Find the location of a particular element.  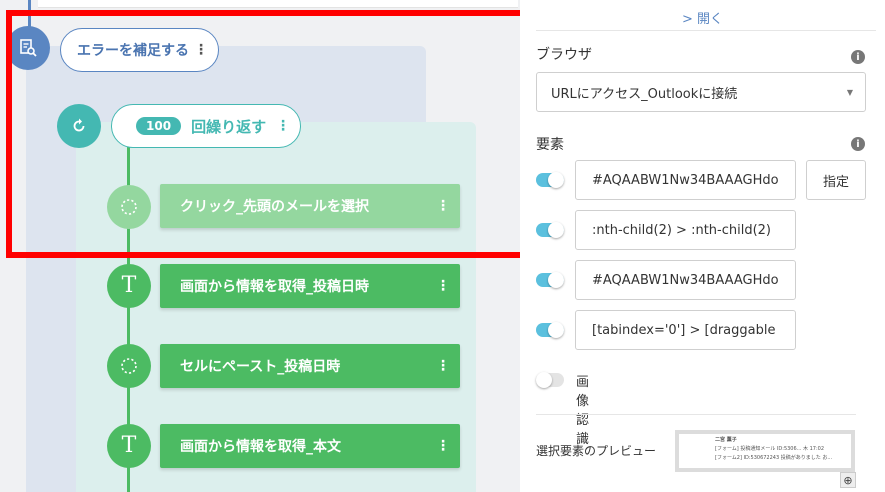

zoom-in-icon: ⊕ is located at coordinates (848, 480).